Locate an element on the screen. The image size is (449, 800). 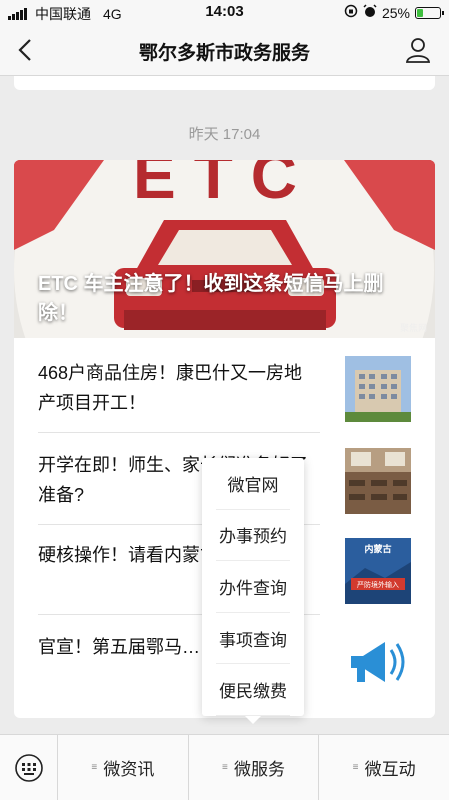
menu-tab-label: 微互动 is located at coordinates (390, 769).